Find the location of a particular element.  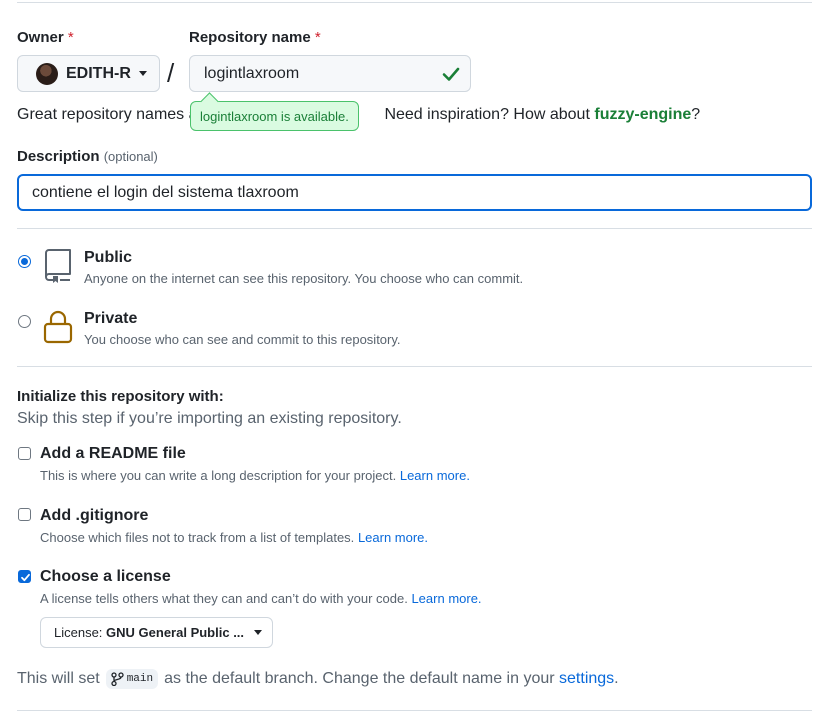

section-divider is located at coordinates (414, 228).